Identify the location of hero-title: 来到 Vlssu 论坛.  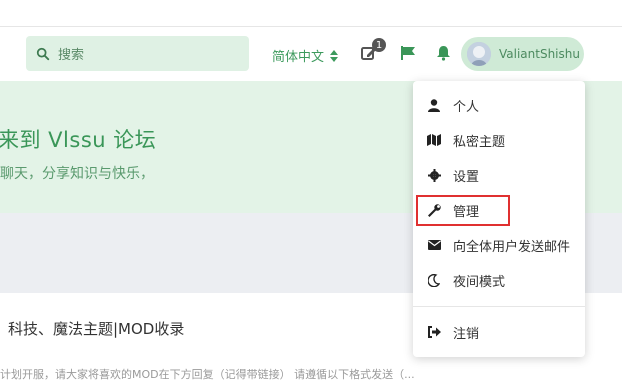
(78, 140).